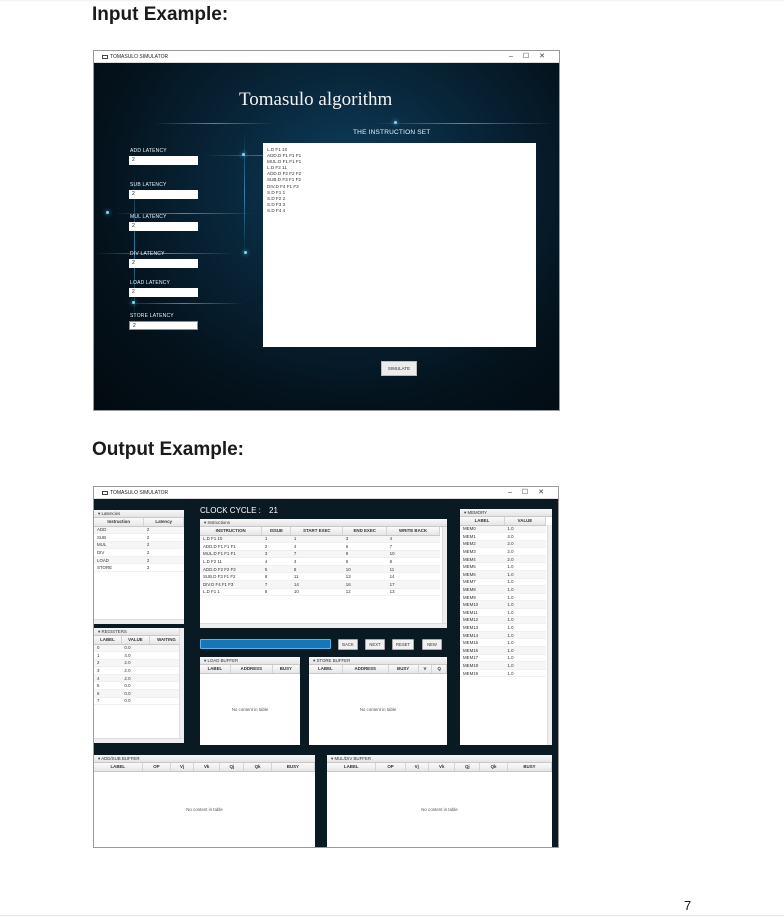  Describe the element at coordinates (139, 670) in the screenshot. I see `table-row: 3 2.0` at that location.